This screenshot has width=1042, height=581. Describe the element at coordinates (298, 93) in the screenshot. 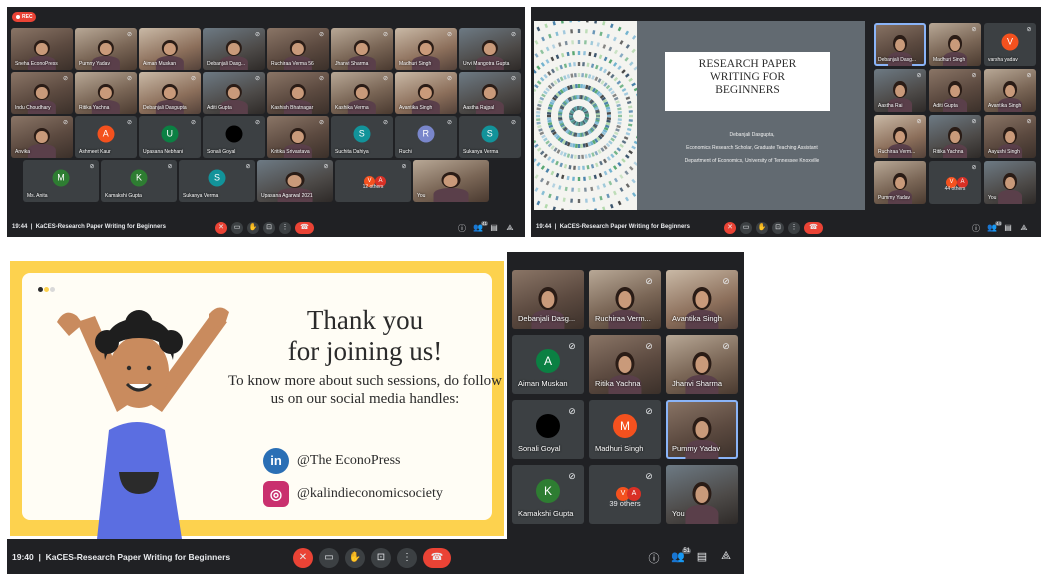

I see `participant-tile: Kashish Bhatnagar ⊘` at that location.